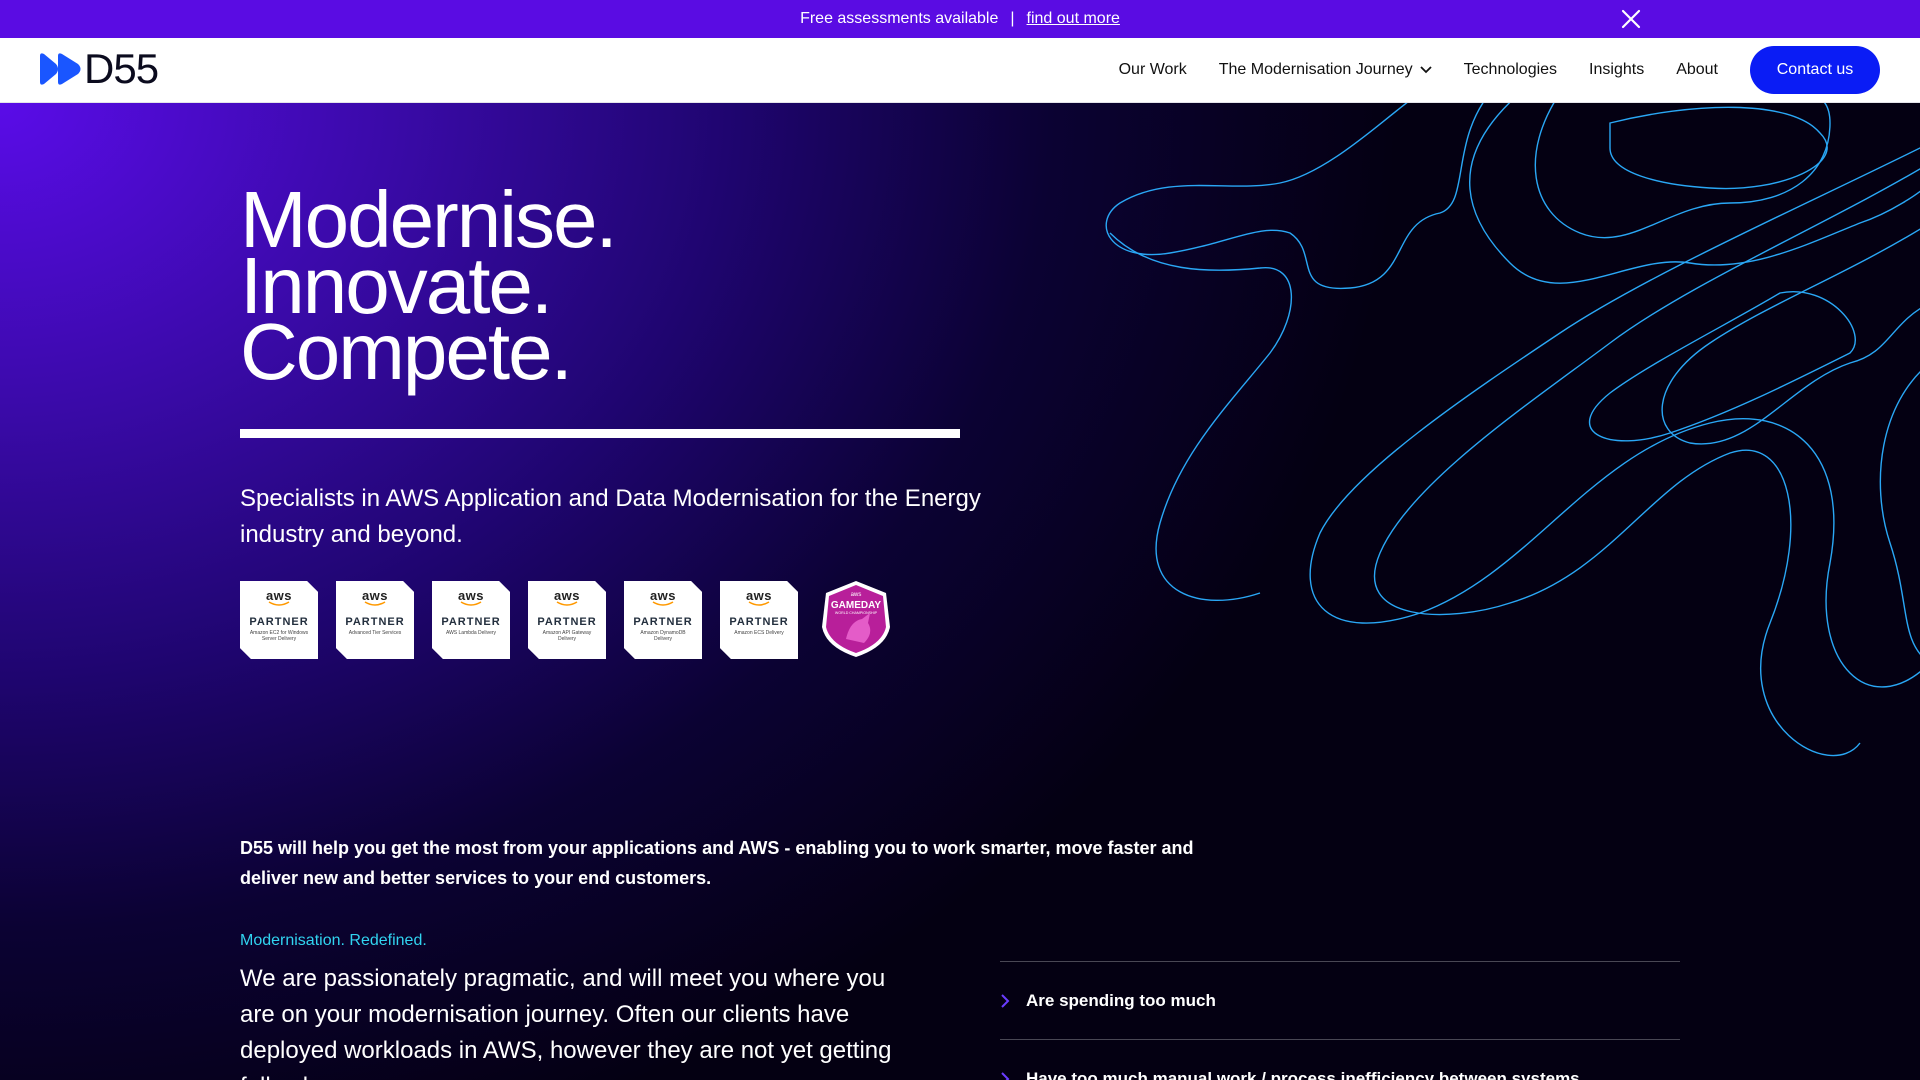 Image resolution: width=1920 pixels, height=1080 pixels. I want to click on nav-item-label: Our Work, so click(1152, 69).